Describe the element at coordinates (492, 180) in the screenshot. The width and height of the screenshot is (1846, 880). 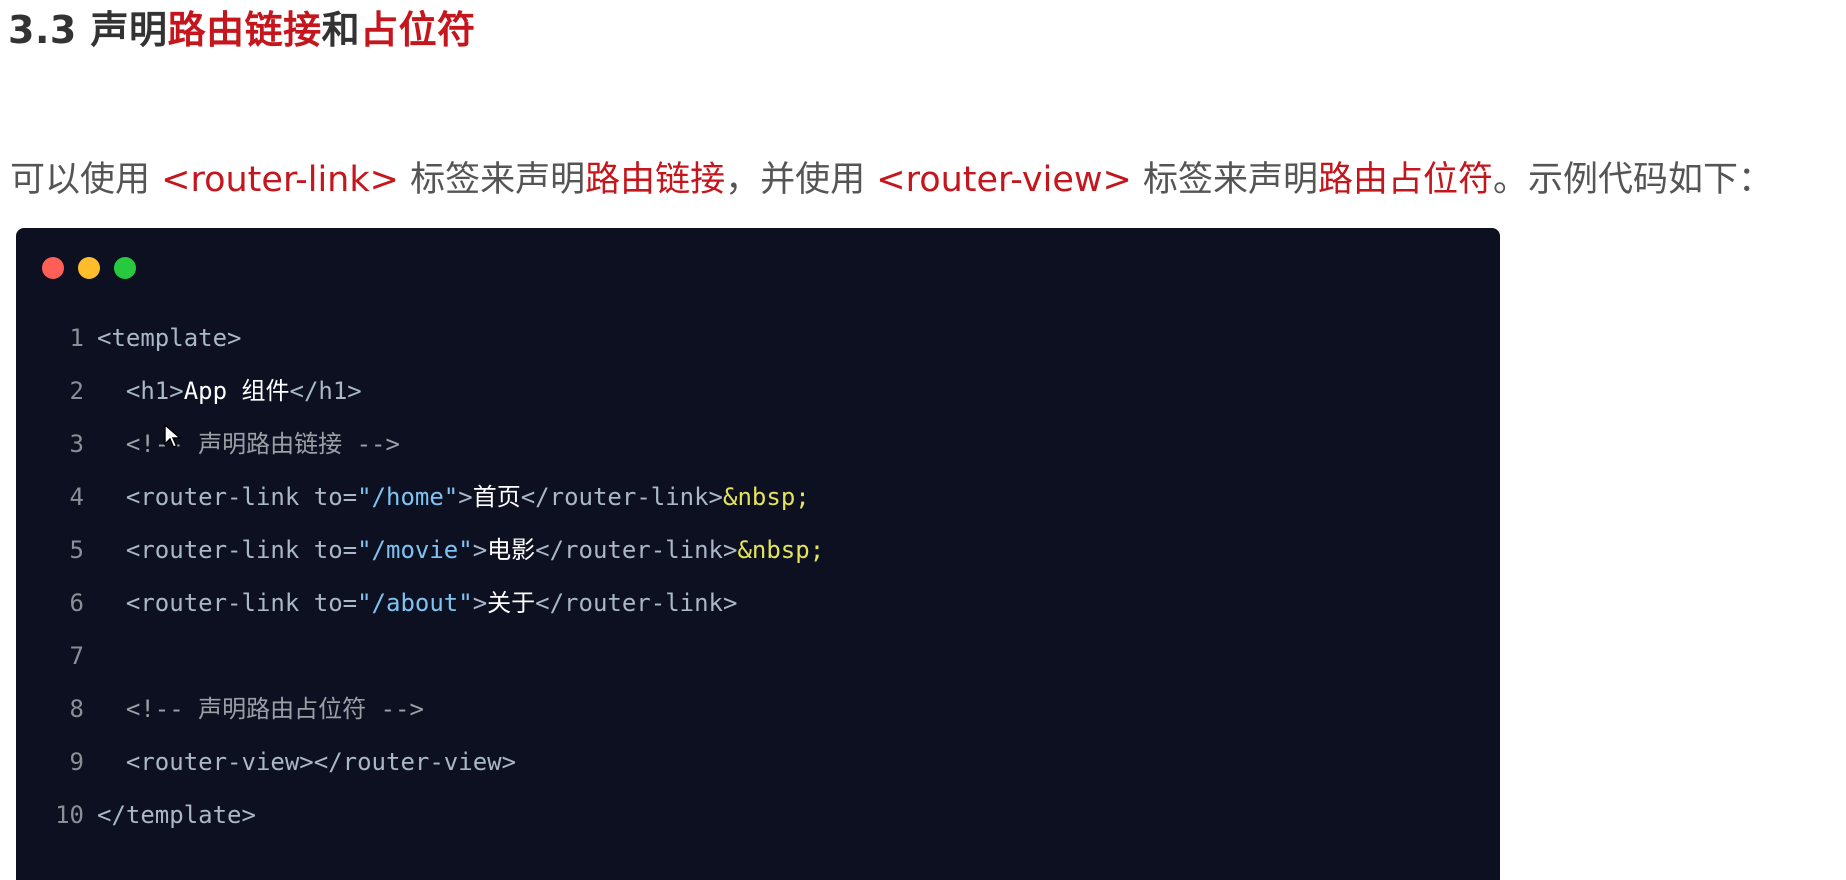
I see `para-text-2: 标签来声明` at that location.